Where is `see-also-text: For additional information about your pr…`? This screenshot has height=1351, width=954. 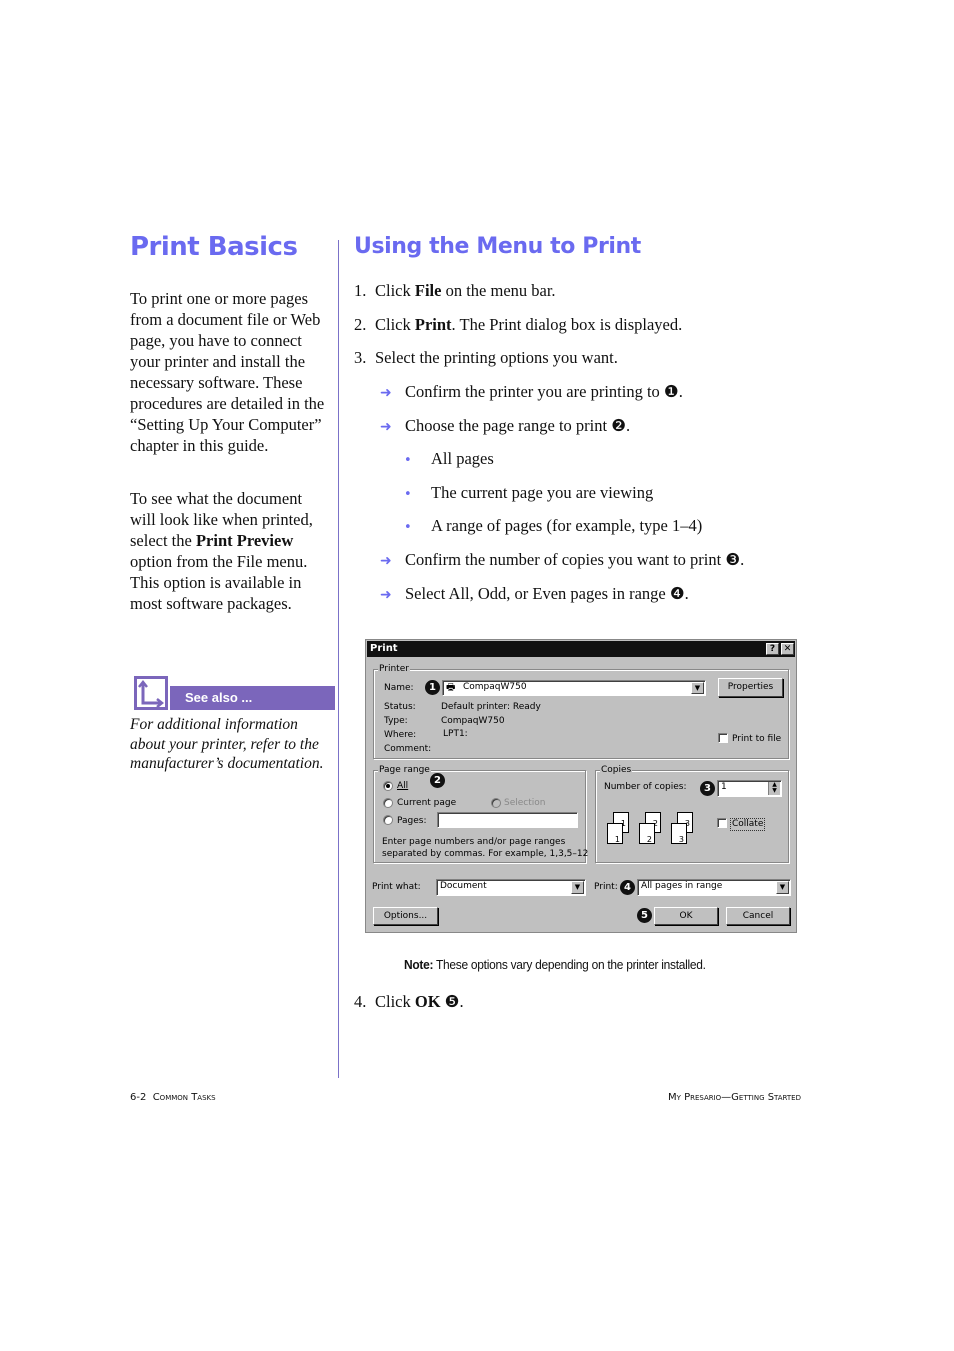
see-also-text: For additional information about your pr… is located at coordinates (227, 744).